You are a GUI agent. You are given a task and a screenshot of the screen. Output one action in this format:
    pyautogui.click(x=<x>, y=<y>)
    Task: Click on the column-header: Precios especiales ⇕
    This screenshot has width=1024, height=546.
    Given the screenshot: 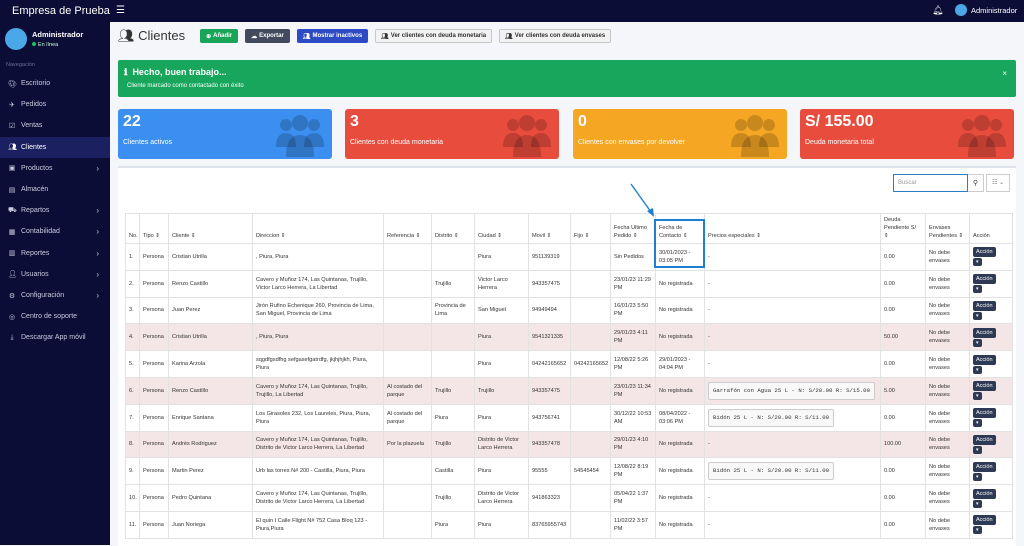 What is the action you would take?
    pyautogui.click(x=792, y=228)
    